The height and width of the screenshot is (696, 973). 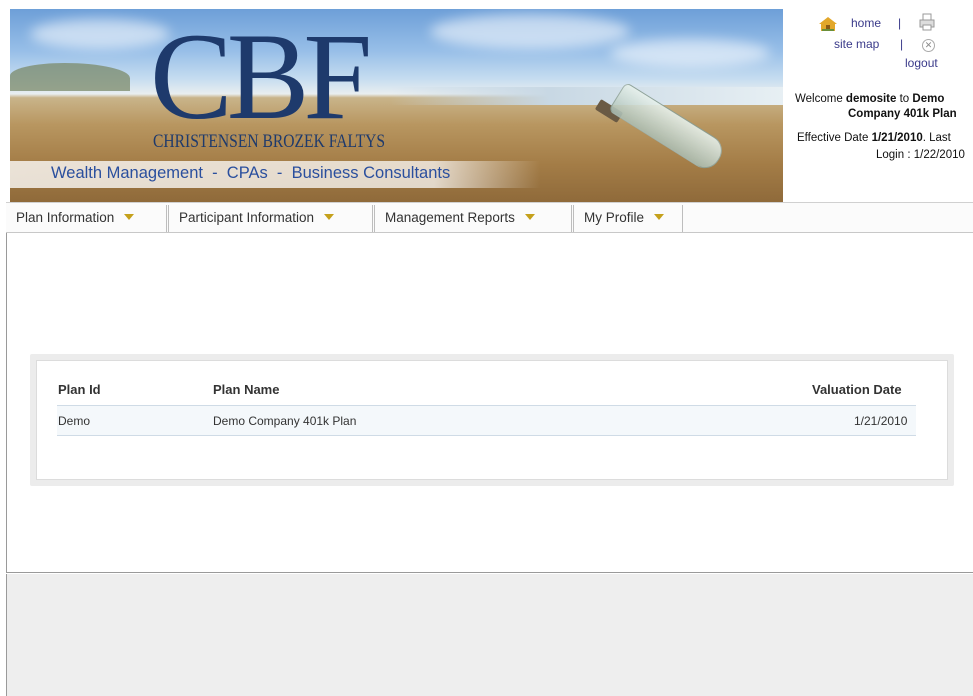 What do you see at coordinates (897, 138) in the screenshot?
I see `effective-date: 1/21/2010` at bounding box center [897, 138].